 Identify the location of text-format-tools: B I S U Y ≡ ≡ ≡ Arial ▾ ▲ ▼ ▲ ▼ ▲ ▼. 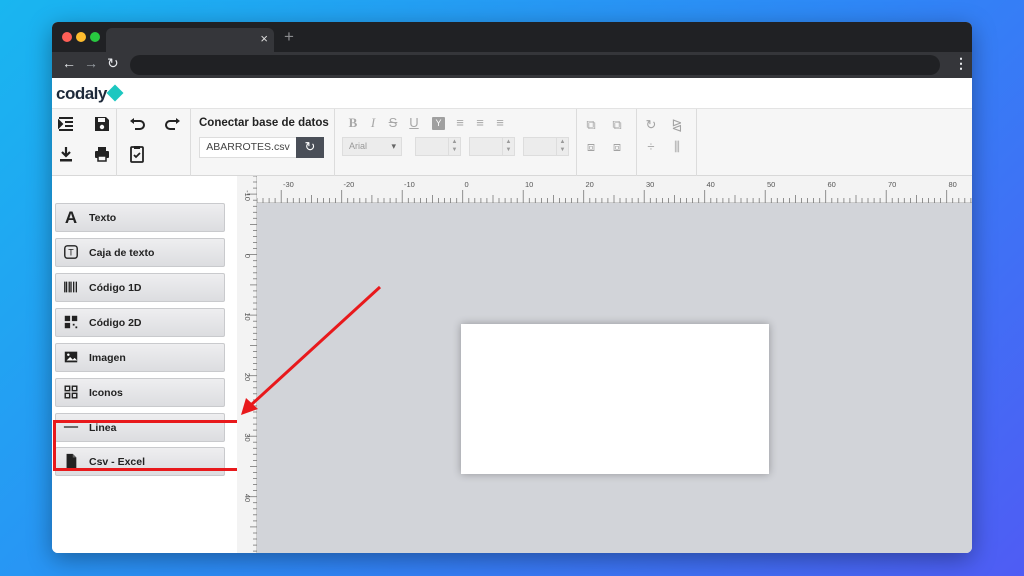
(456, 142).